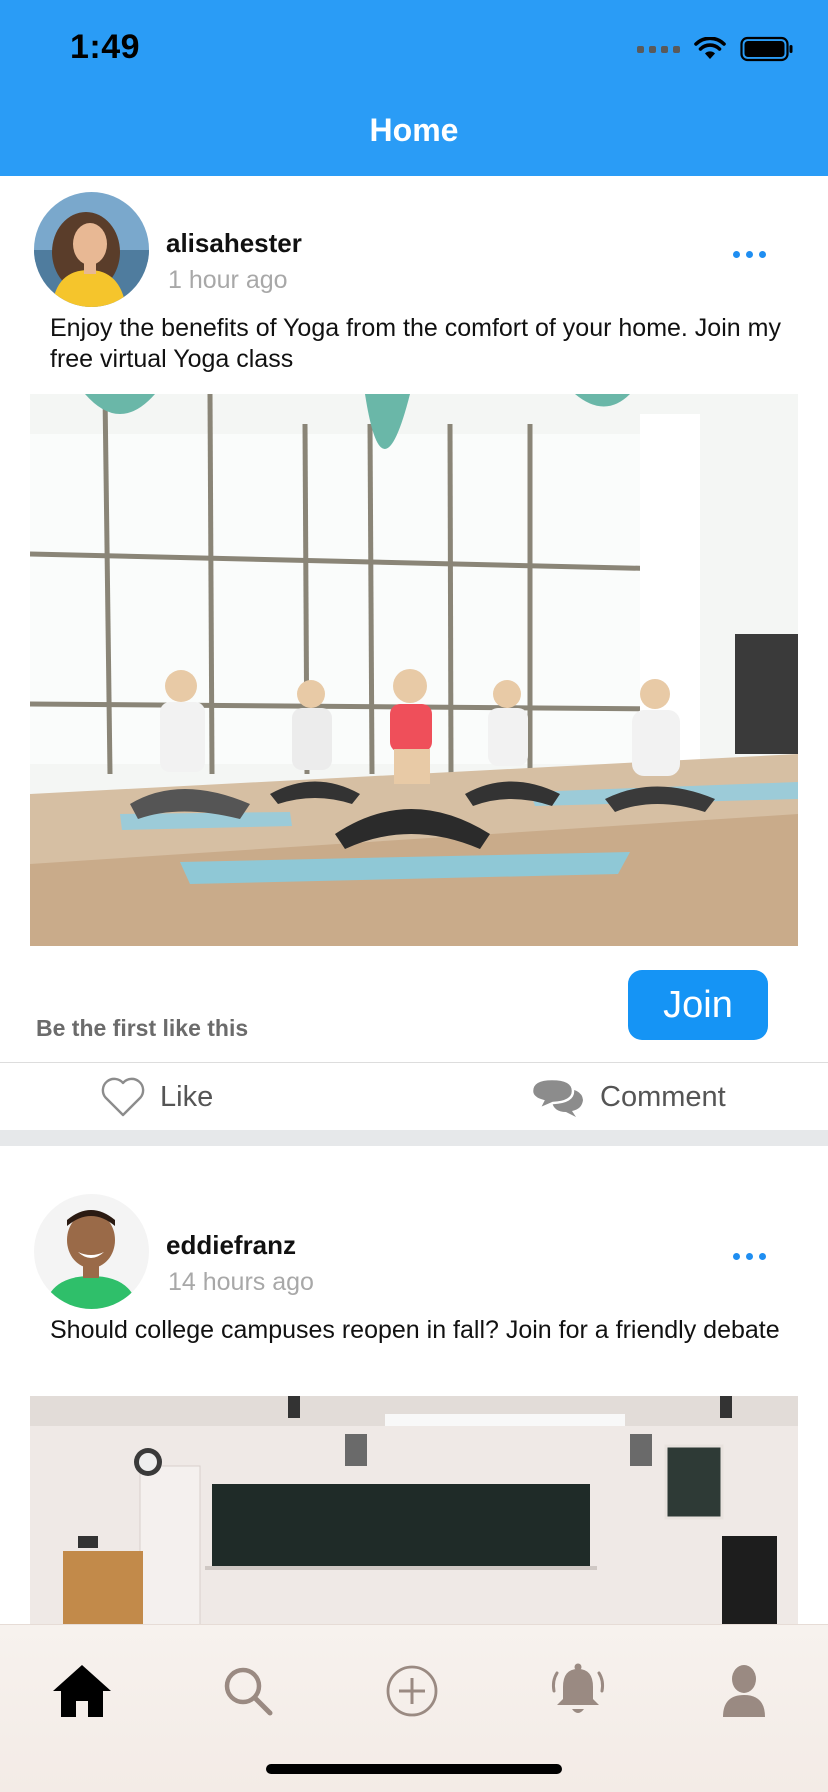 Image resolution: width=828 pixels, height=1792 pixels. I want to click on like-label: Like, so click(187, 1096).